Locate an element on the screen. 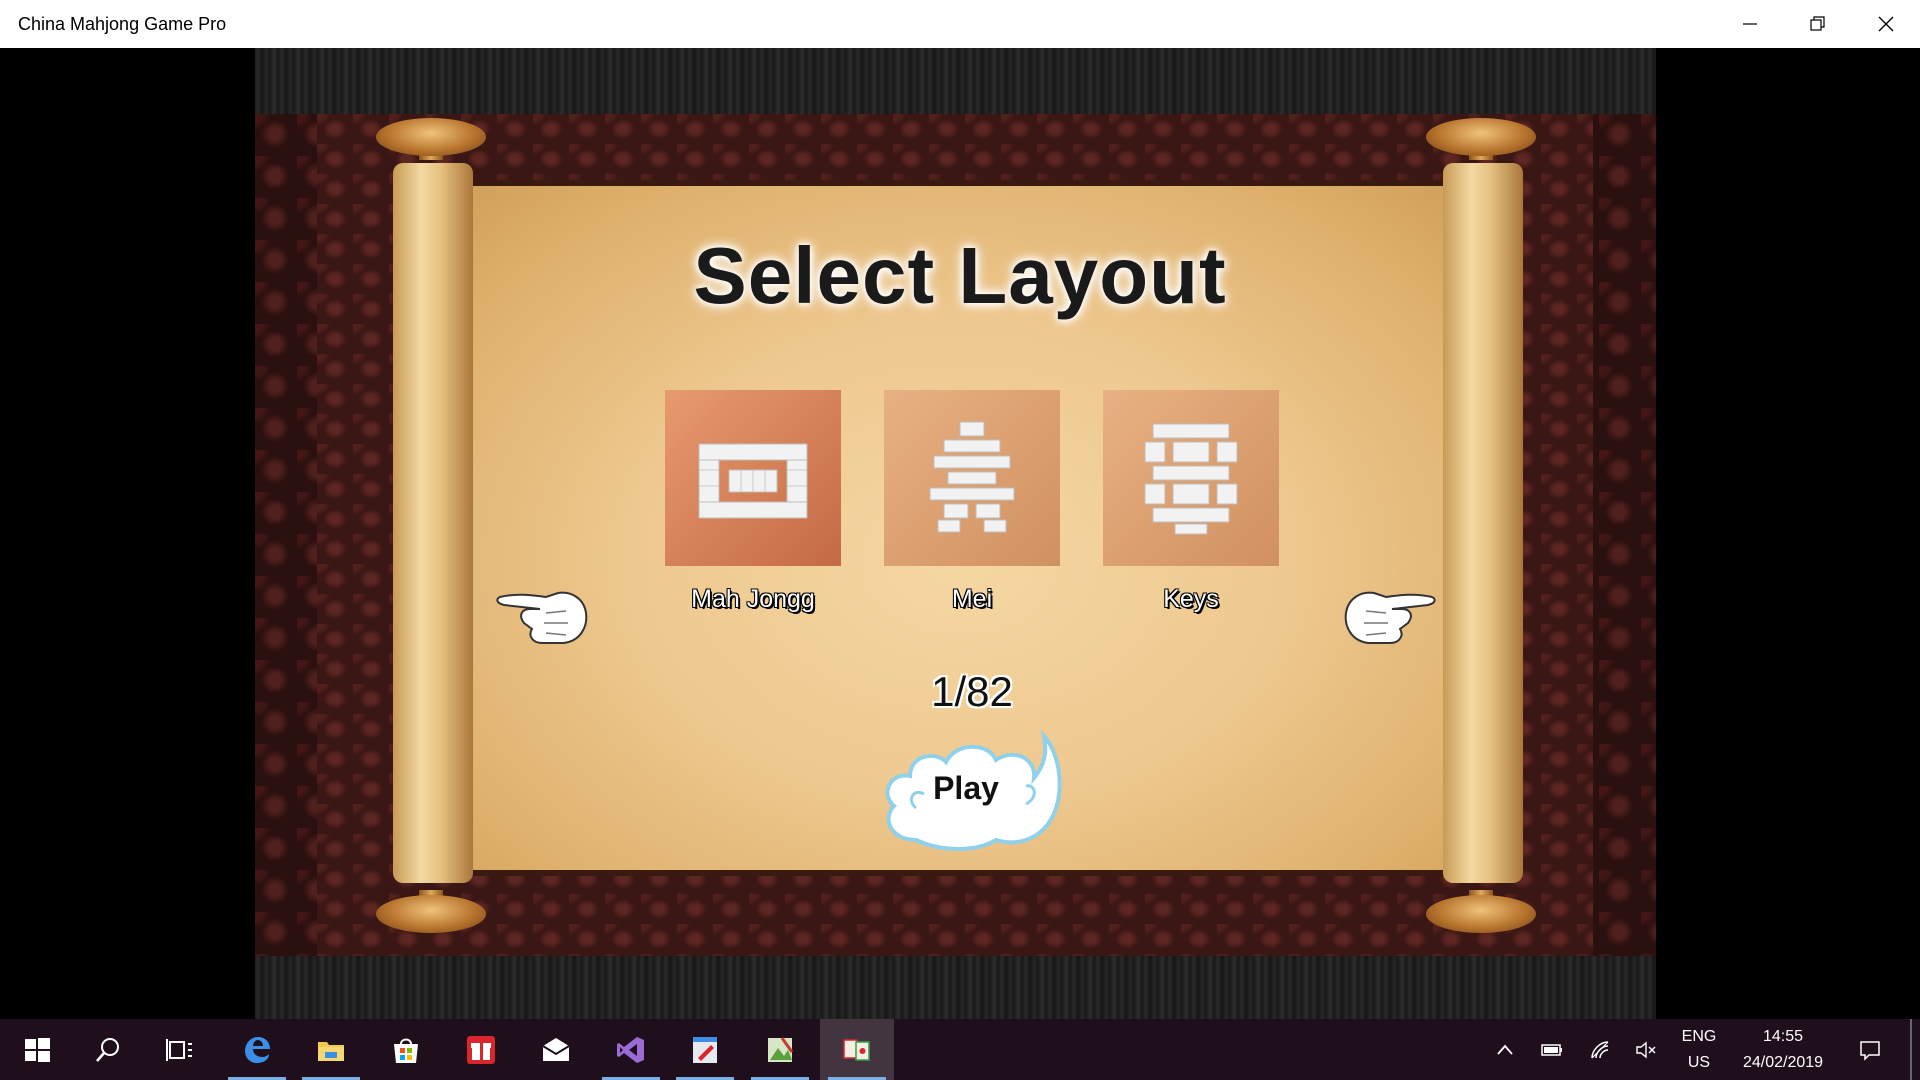 Image resolution: width=1920 pixels, height=1080 pixels. task-view-button is located at coordinates (179, 1049).